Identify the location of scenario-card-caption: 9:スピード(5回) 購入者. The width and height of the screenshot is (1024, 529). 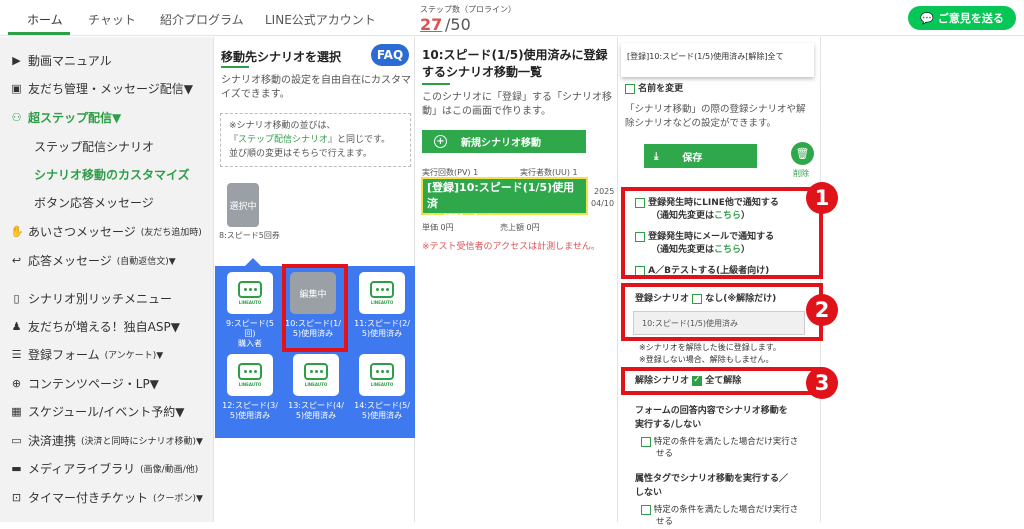
(250, 333).